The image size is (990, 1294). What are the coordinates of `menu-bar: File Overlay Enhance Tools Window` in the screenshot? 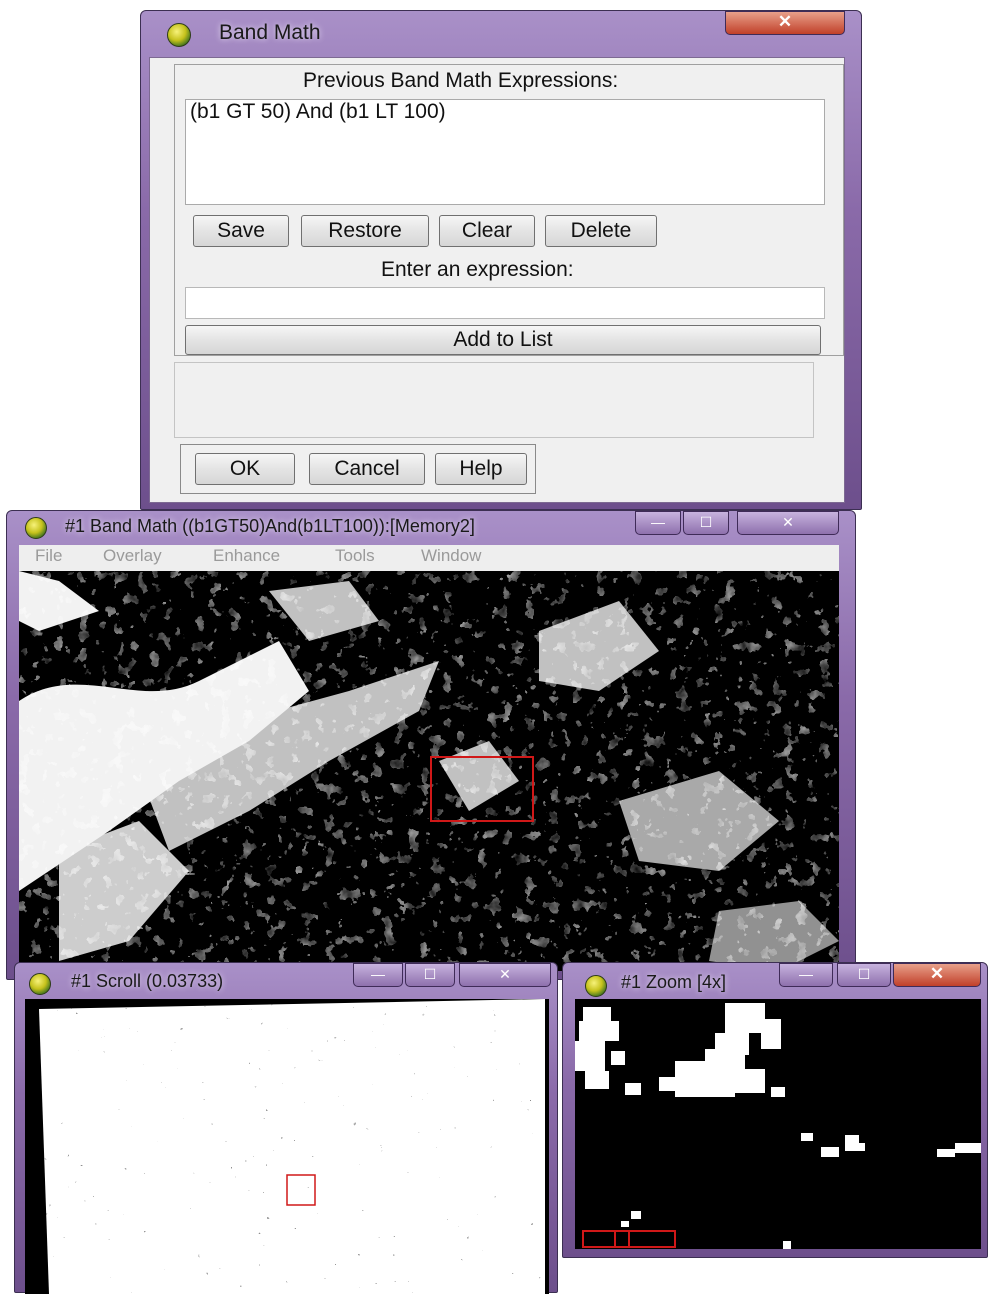 It's located at (429, 558).